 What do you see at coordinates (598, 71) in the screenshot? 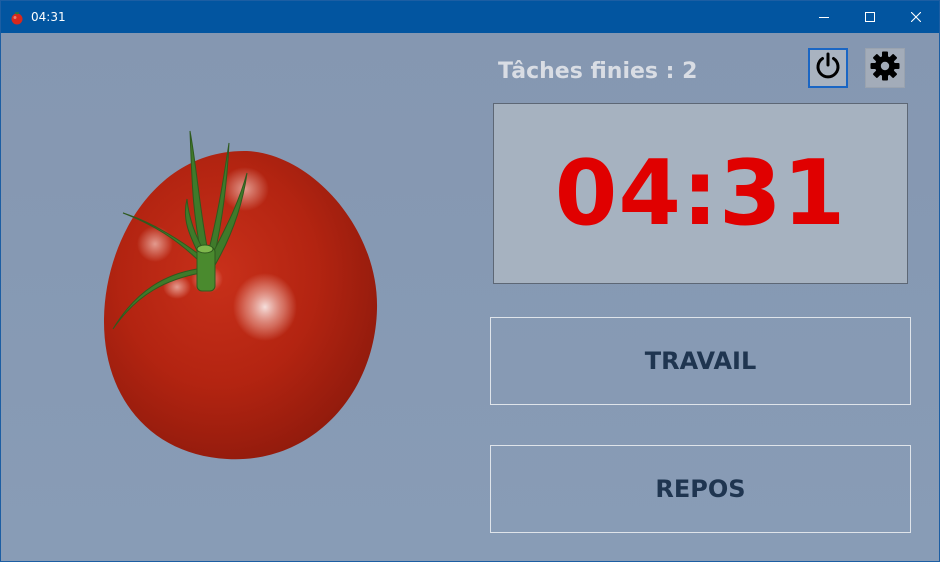
I see `tasks-count-label: Tâches finies : 2` at bounding box center [598, 71].